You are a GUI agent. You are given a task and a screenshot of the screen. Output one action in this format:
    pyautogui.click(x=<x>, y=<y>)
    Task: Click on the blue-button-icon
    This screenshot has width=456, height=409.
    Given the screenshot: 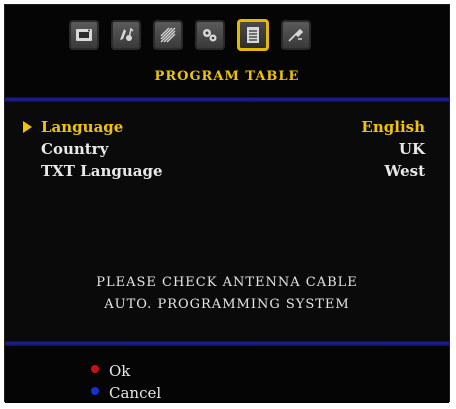 What is the action you would take?
    pyautogui.click(x=95, y=391)
    